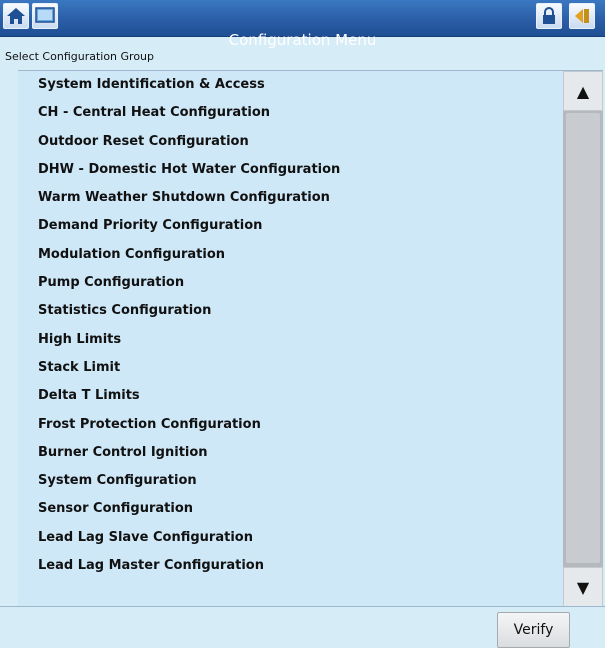 The image size is (605, 648). I want to click on menu-item: Demand Priority Configuration, so click(289, 226).